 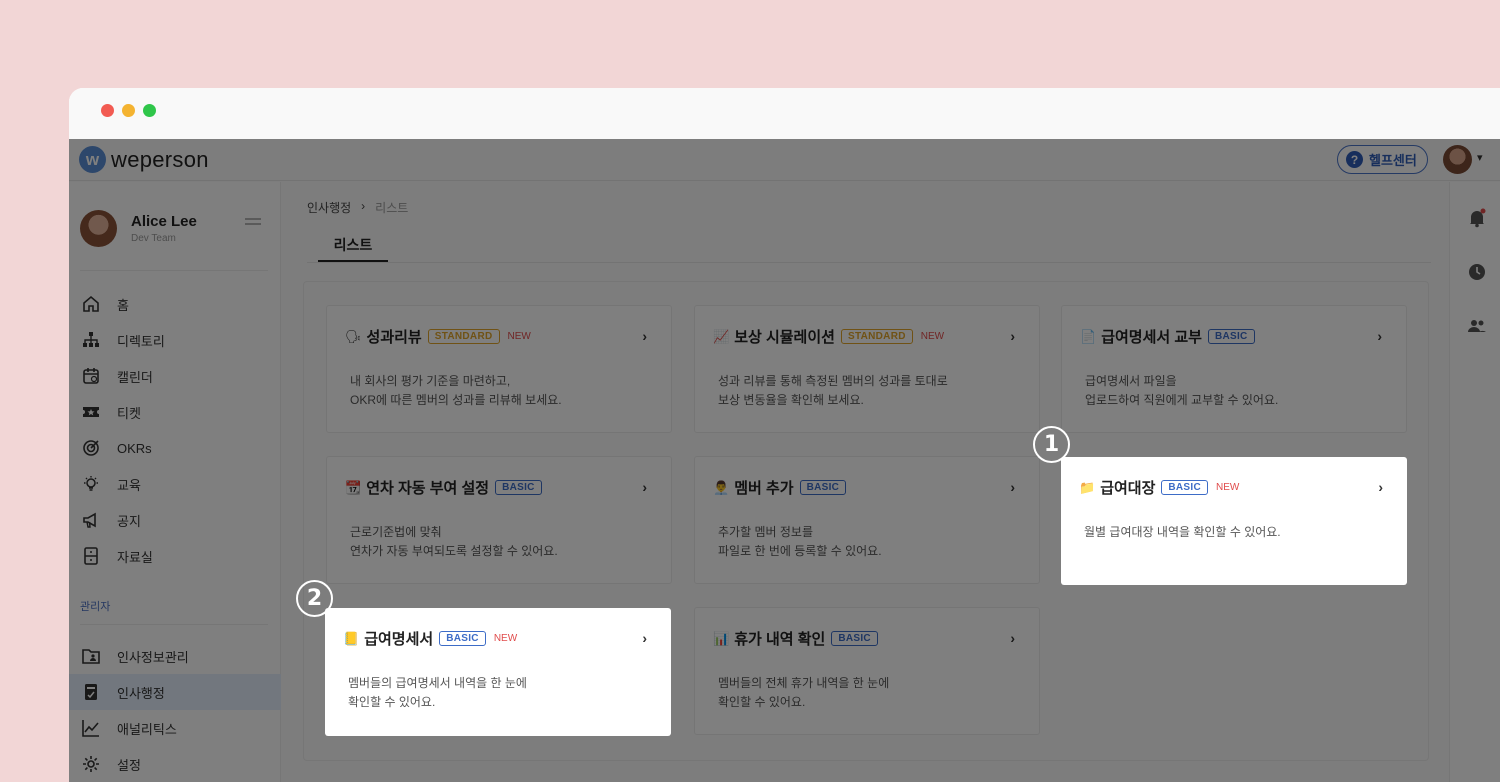 I want to click on folder-icon: 📁, so click(x=1087, y=487).